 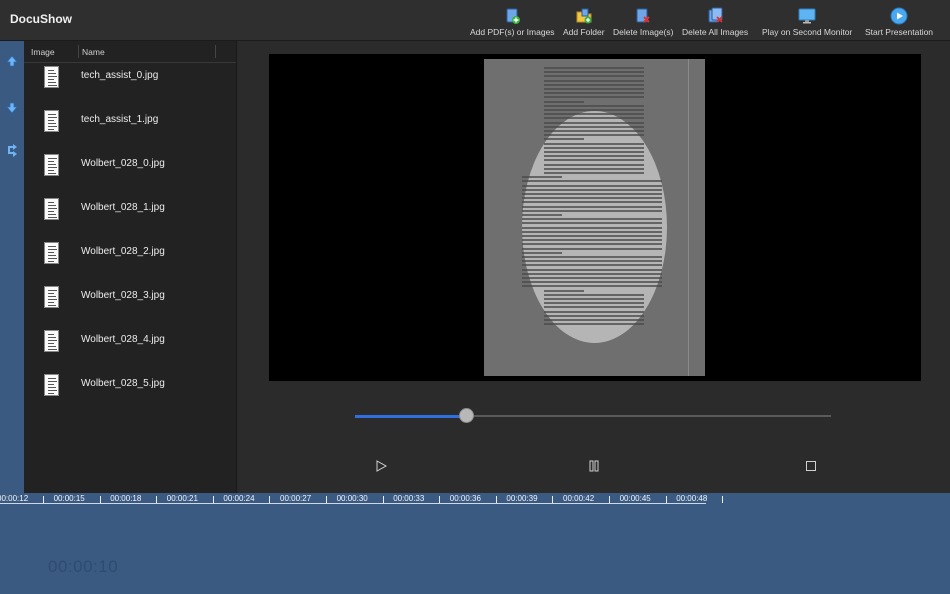 I want to click on file-row: tech_assist_0.jpg, so click(x=130, y=88).